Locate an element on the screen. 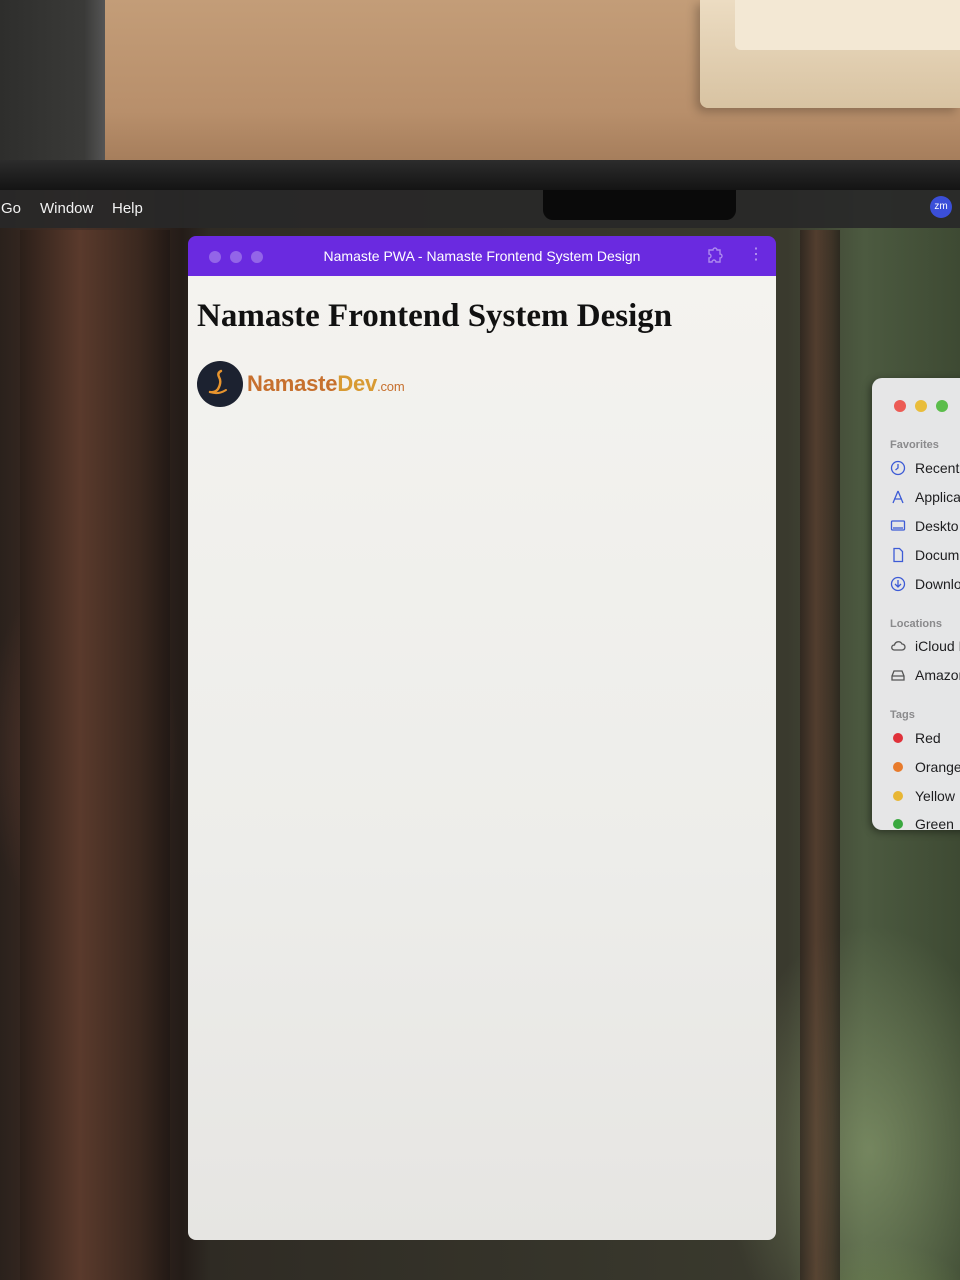  menu-window: Window is located at coordinates (66, 209).